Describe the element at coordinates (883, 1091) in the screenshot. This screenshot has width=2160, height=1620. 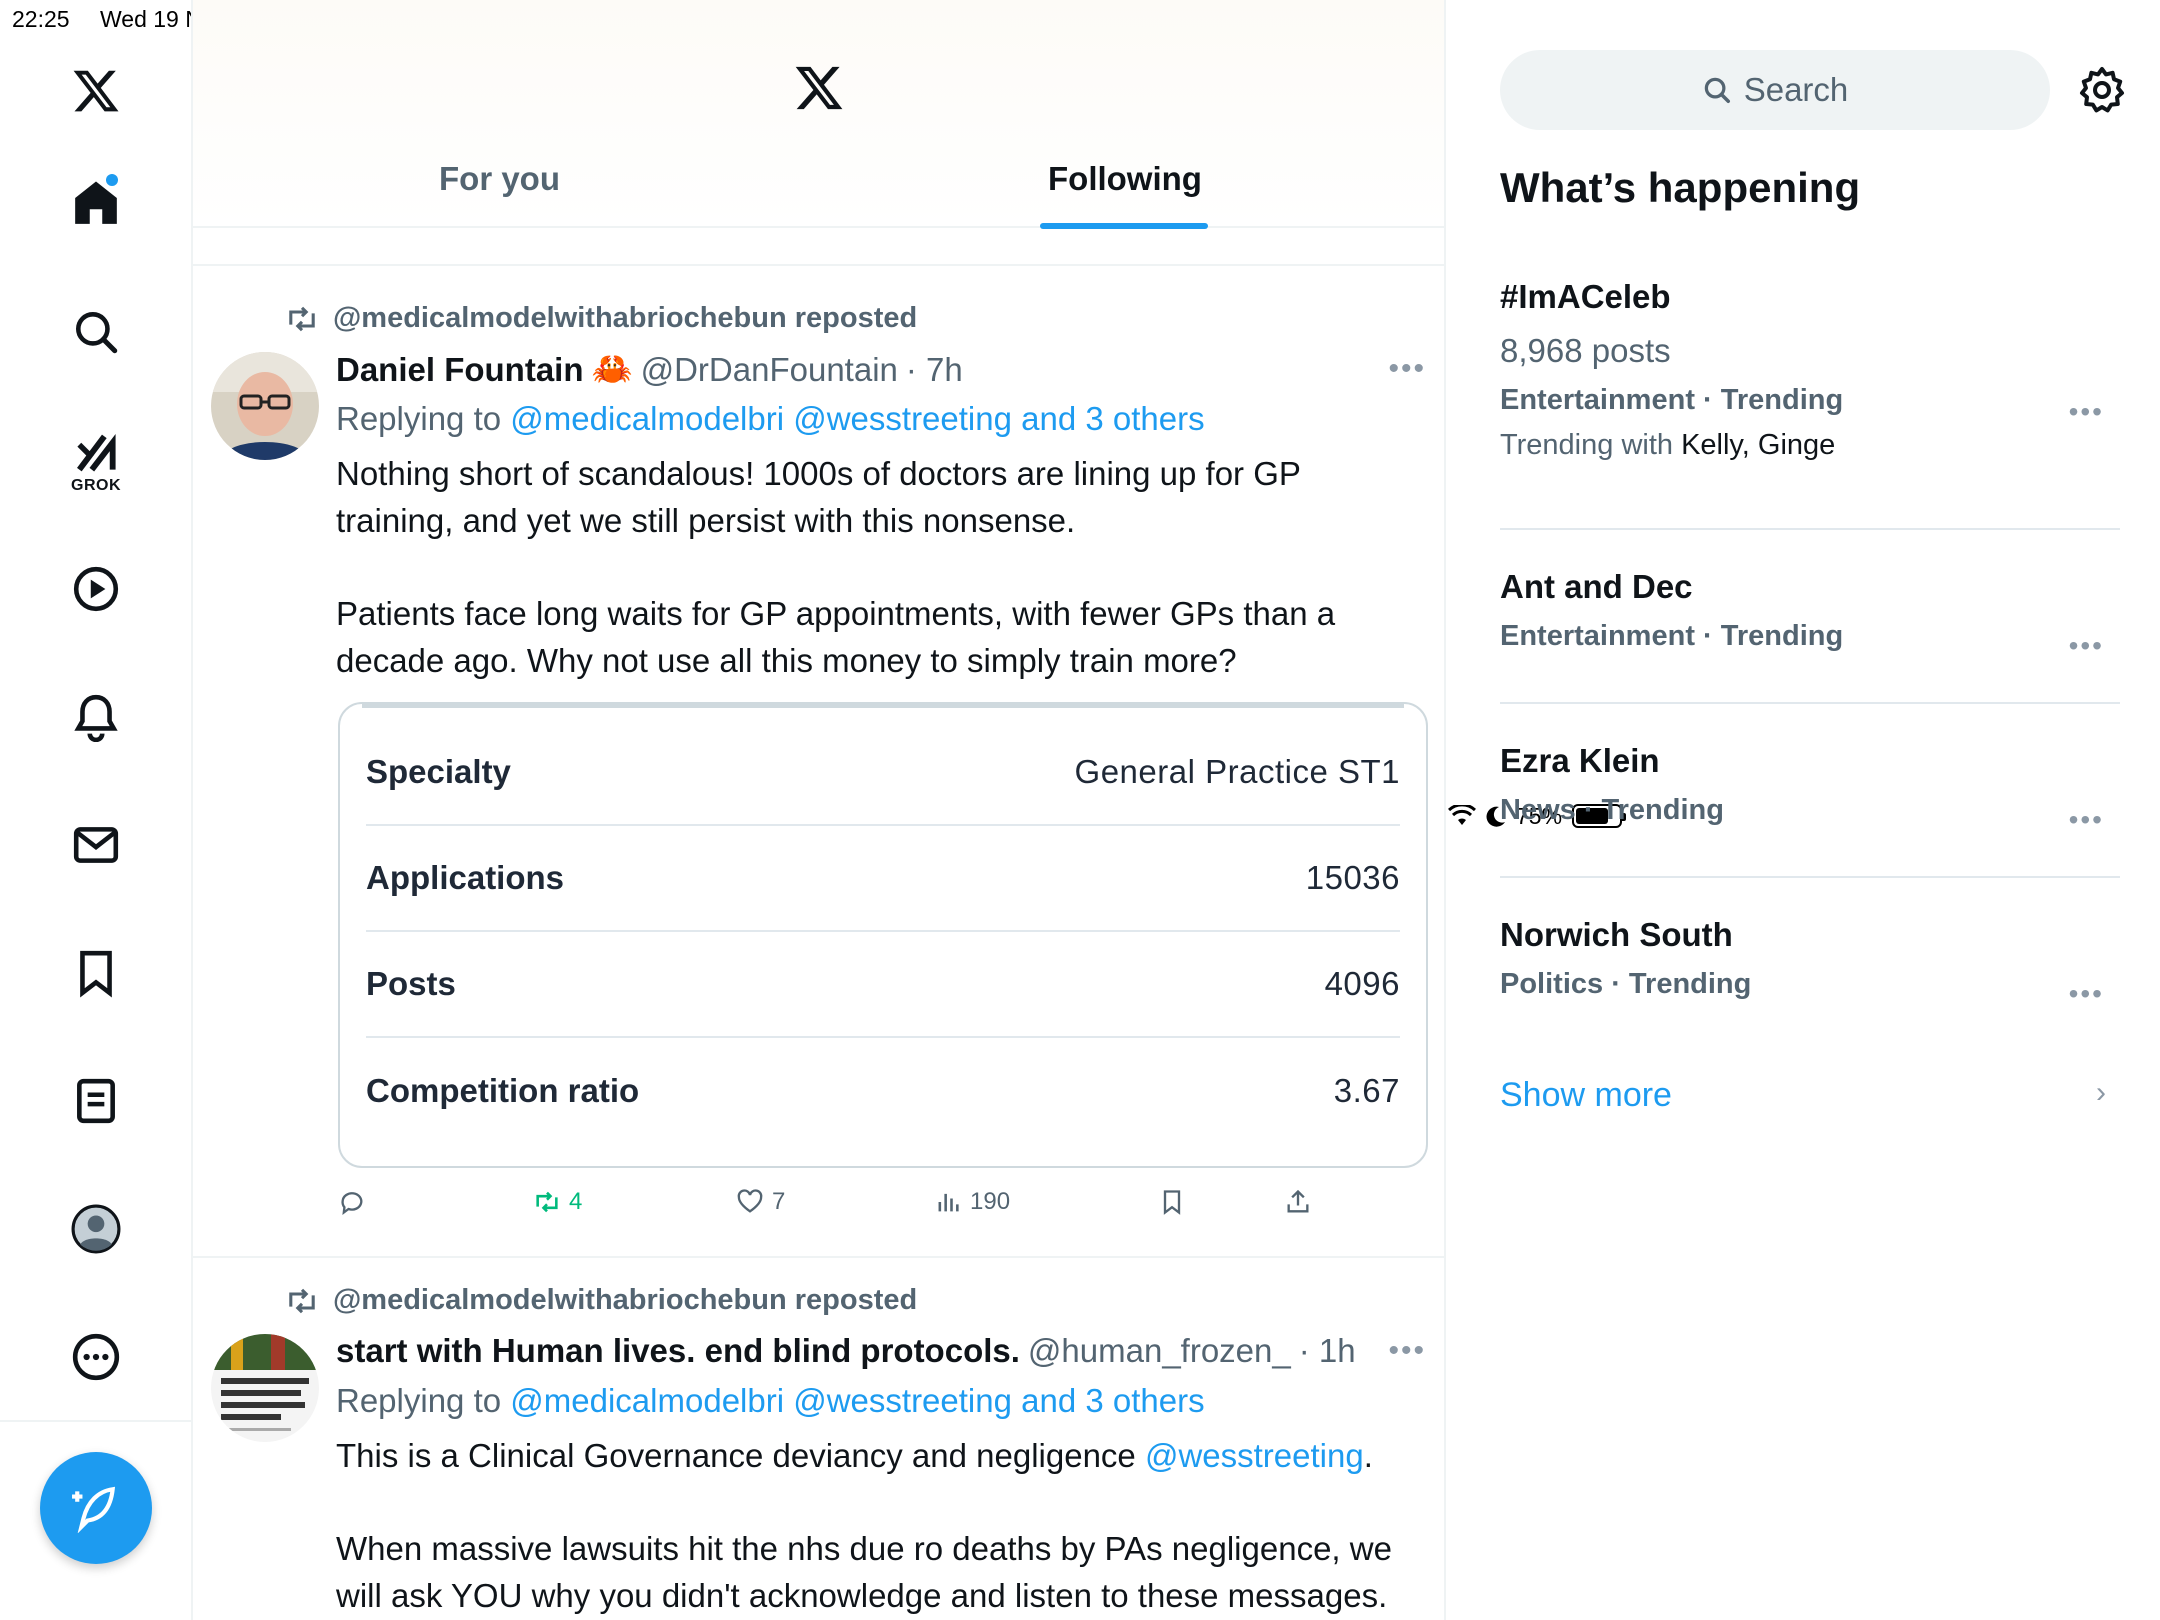
I see `card-row: Competition ratio 3.67` at that location.